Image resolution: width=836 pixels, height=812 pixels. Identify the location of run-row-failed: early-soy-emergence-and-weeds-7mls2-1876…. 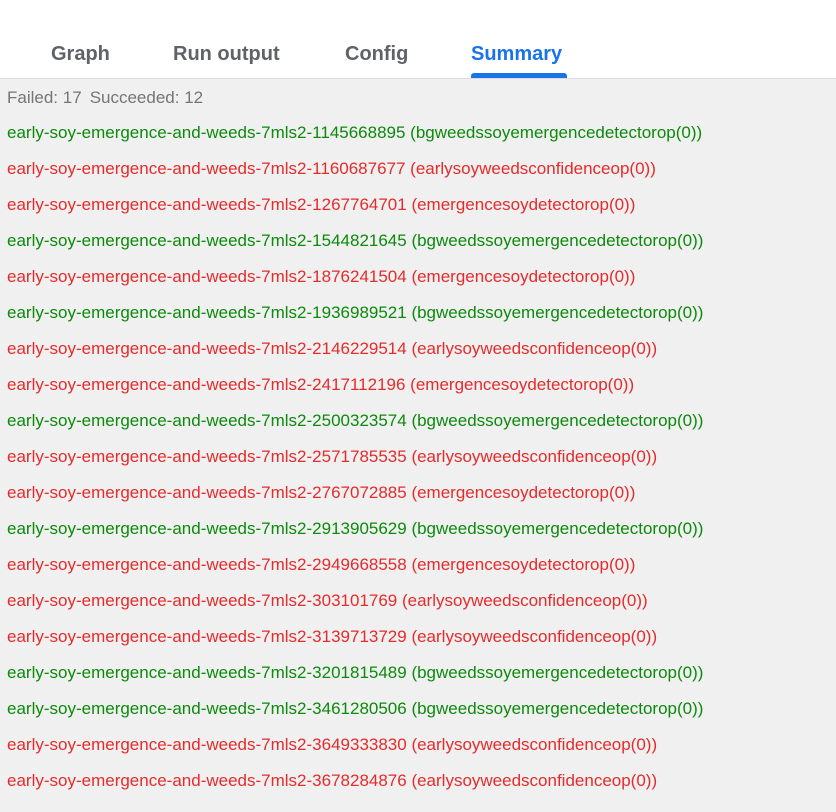
(355, 285).